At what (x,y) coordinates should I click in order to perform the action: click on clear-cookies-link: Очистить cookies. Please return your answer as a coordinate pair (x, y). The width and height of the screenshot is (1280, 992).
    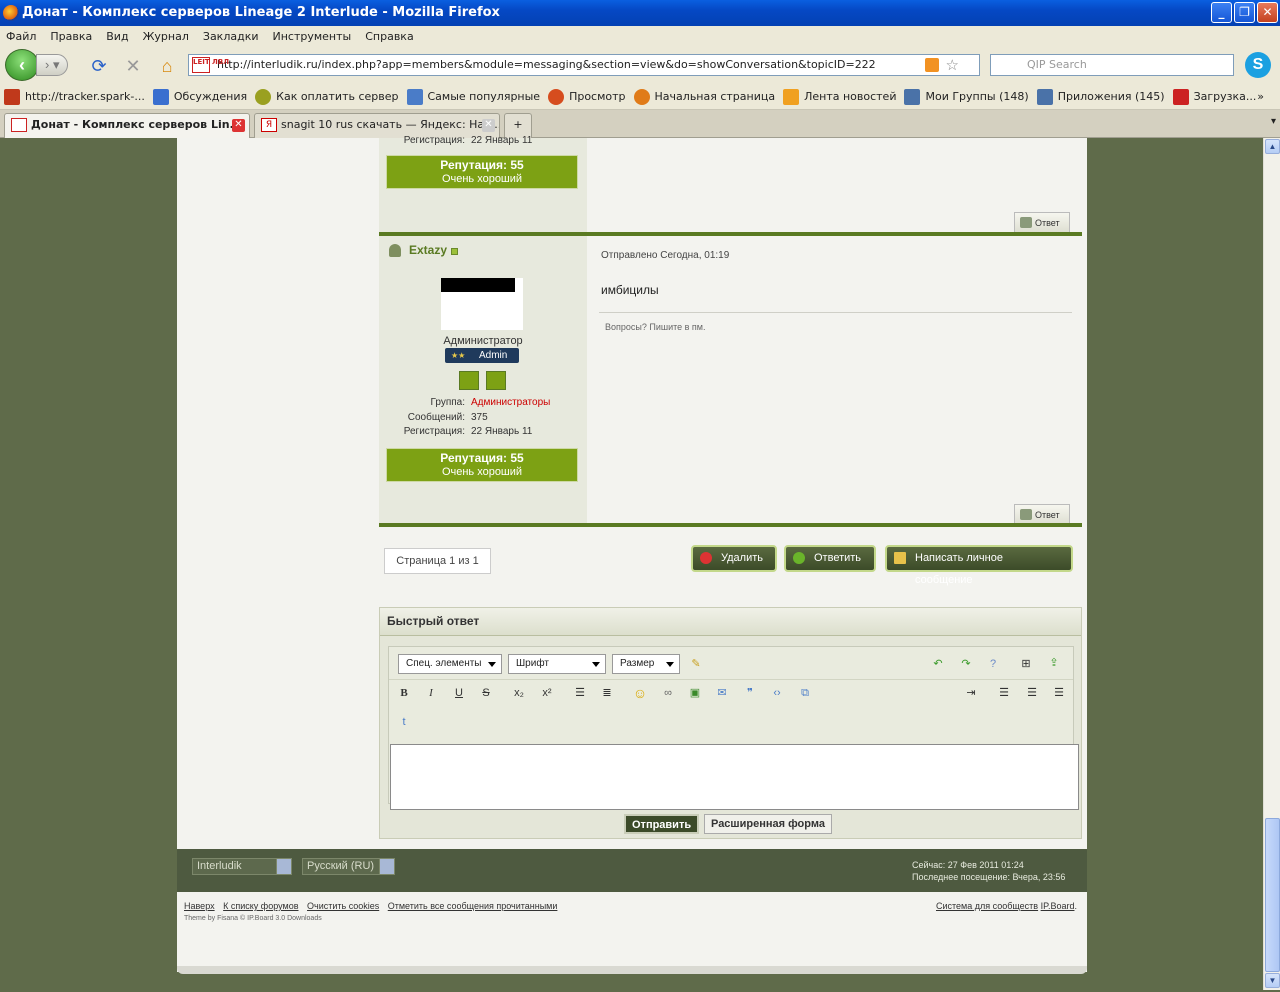
    Looking at the image, I should click on (343, 906).